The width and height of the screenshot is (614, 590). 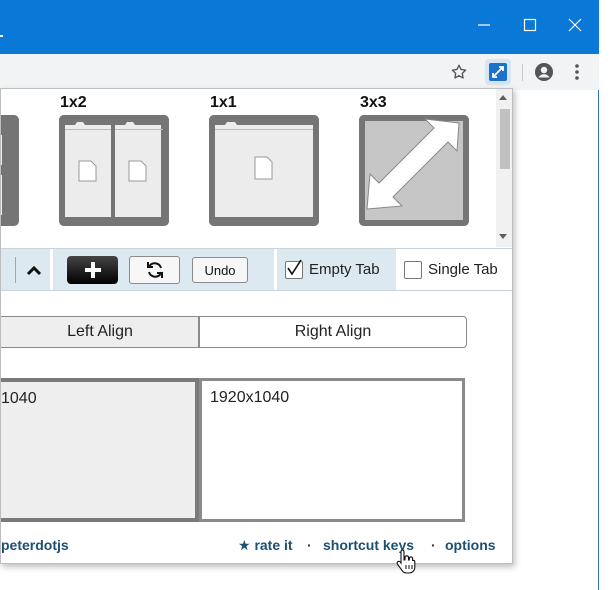 I want to click on extension-resize-icon, so click(x=498, y=72).